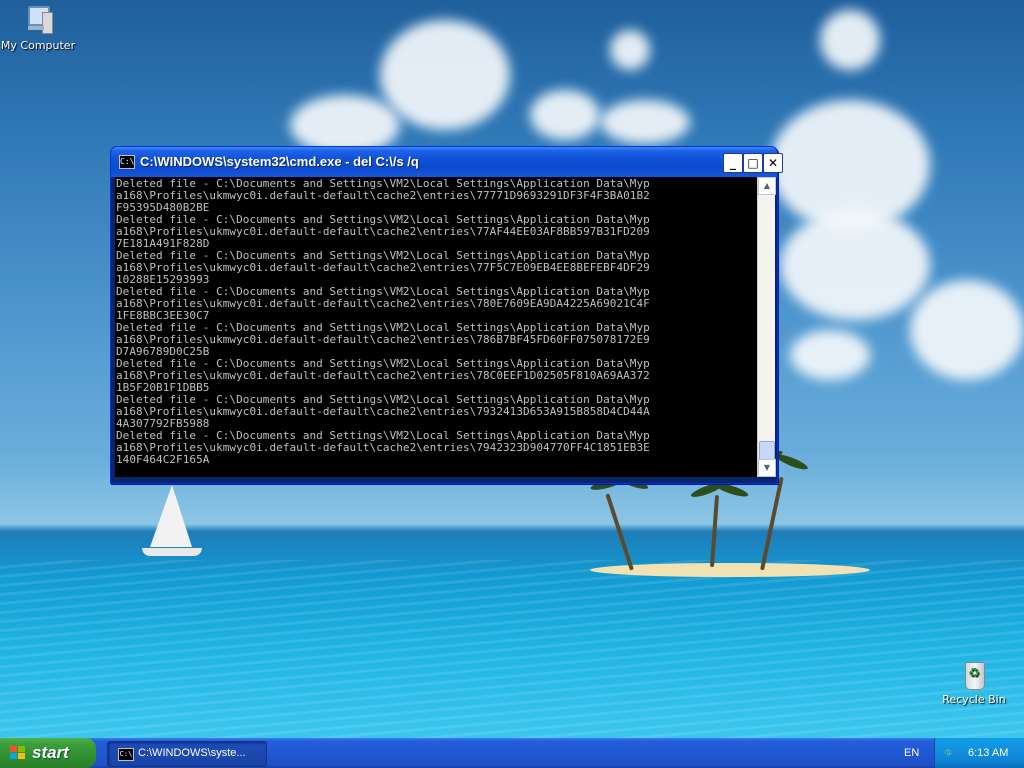  What do you see at coordinates (18, 753) in the screenshot?
I see `windows-logo-icon` at bounding box center [18, 753].